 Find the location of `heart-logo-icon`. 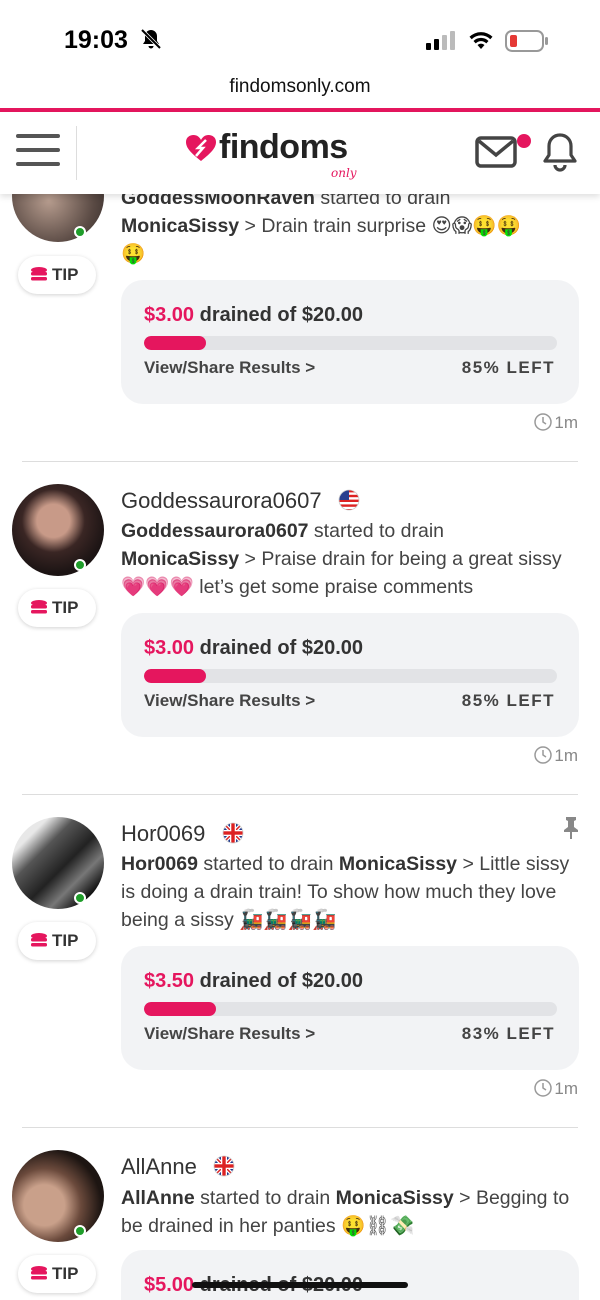

heart-logo-icon is located at coordinates (201, 148).